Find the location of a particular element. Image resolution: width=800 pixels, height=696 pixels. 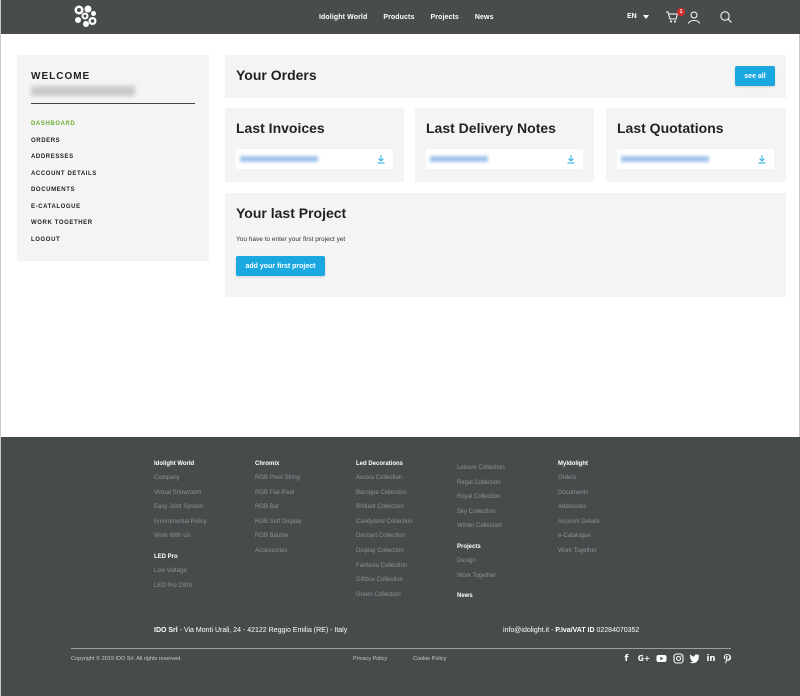

quotation-number-redacted is located at coordinates (665, 159).